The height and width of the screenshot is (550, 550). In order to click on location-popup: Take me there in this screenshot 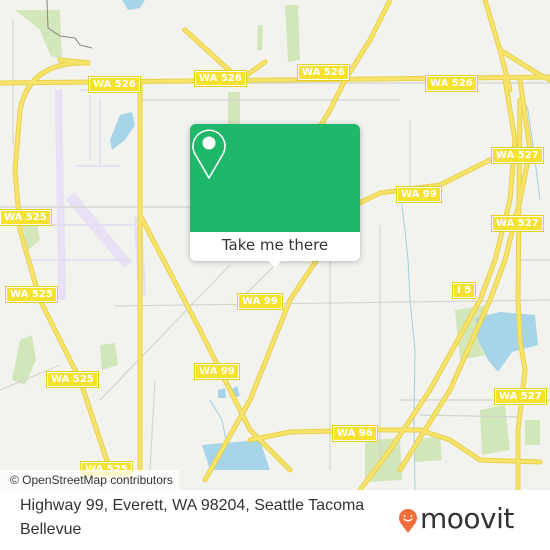, I will do `click(275, 196)`.